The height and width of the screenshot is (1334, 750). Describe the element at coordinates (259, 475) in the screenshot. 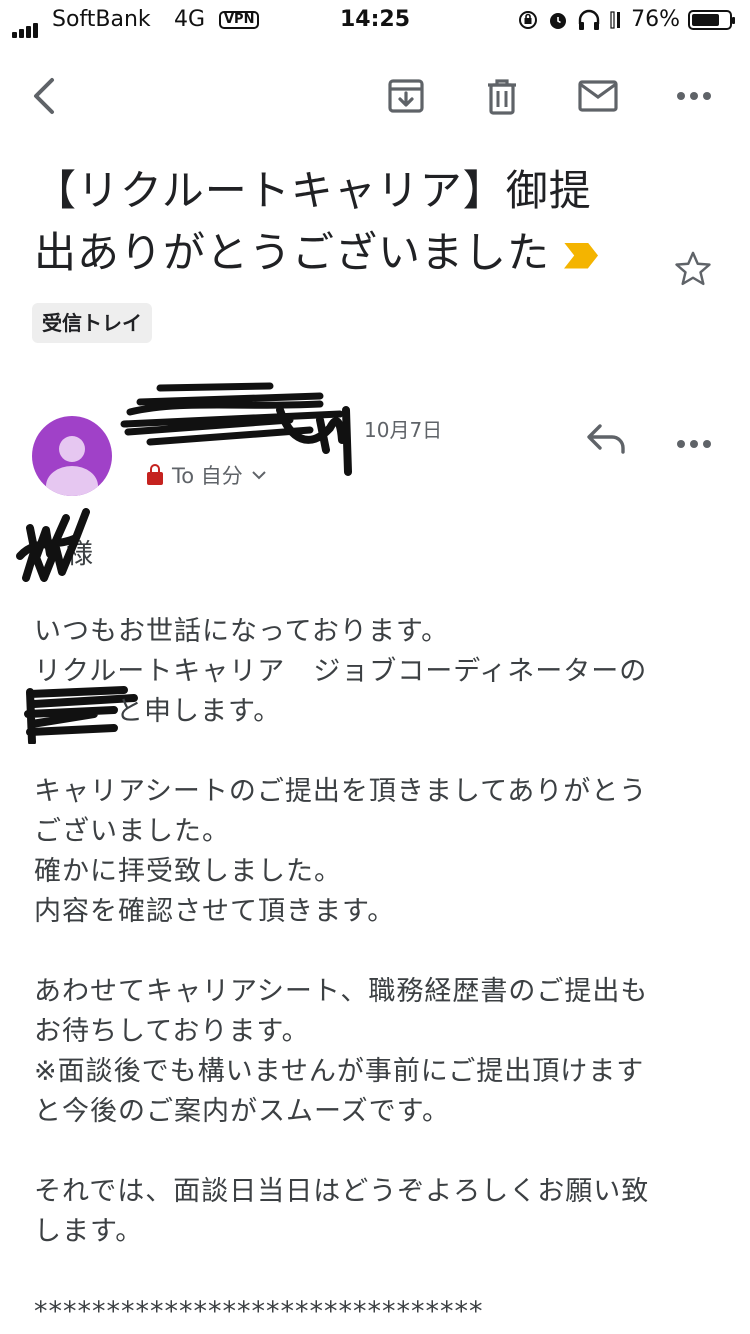

I see `chevron-down-icon` at that location.